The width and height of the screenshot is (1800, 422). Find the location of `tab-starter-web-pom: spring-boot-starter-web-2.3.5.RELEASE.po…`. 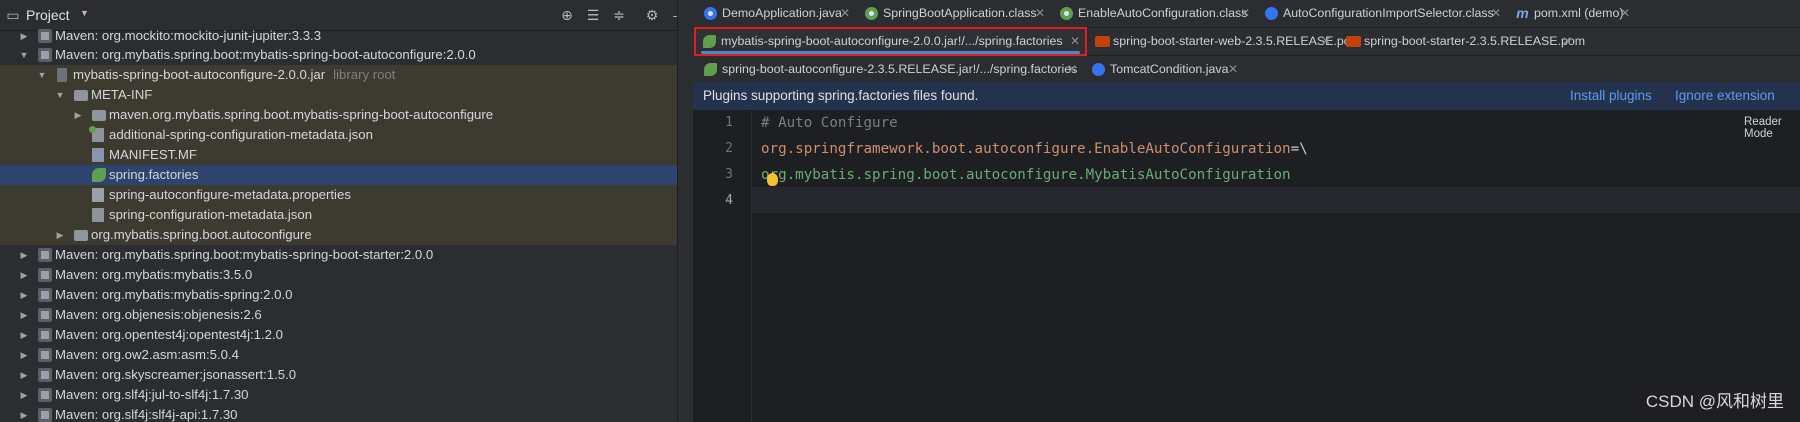

tab-starter-web-pom: spring-boot-starter-web-2.3.5.RELEASE.po… is located at coordinates (1224, 41).